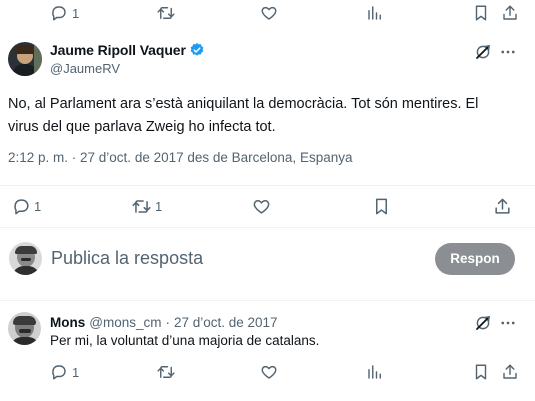  I want to click on reply-bookmark-button, so click(481, 372).